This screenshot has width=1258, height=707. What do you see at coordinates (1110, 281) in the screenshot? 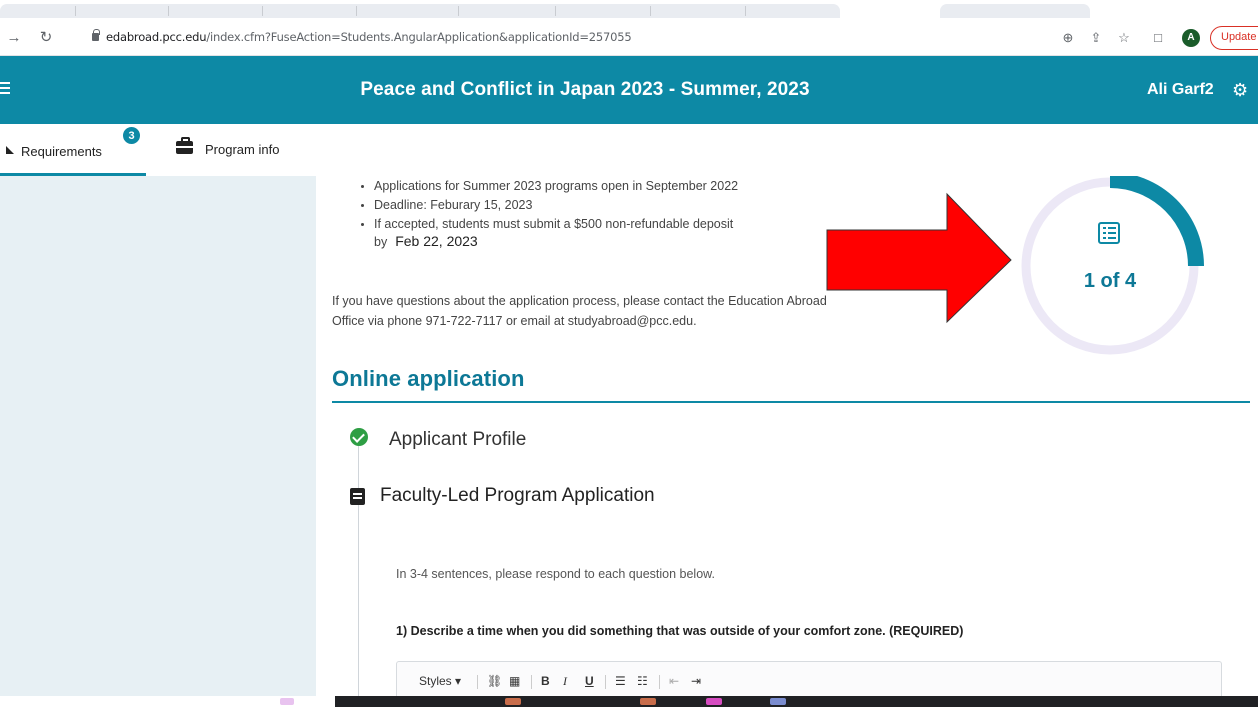
I see `progress-count: 1 of 4` at bounding box center [1110, 281].